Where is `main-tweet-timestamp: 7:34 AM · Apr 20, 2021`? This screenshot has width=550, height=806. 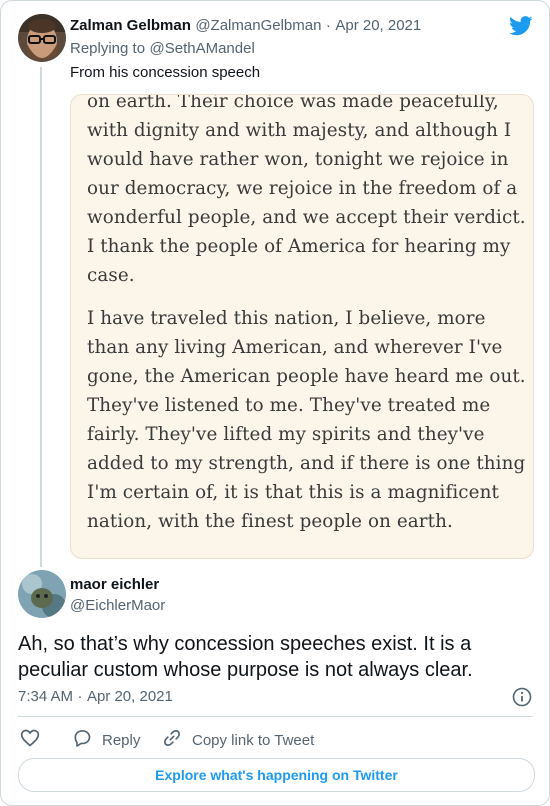 main-tweet-timestamp: 7:34 AM · Apr 20, 2021 is located at coordinates (95, 697).